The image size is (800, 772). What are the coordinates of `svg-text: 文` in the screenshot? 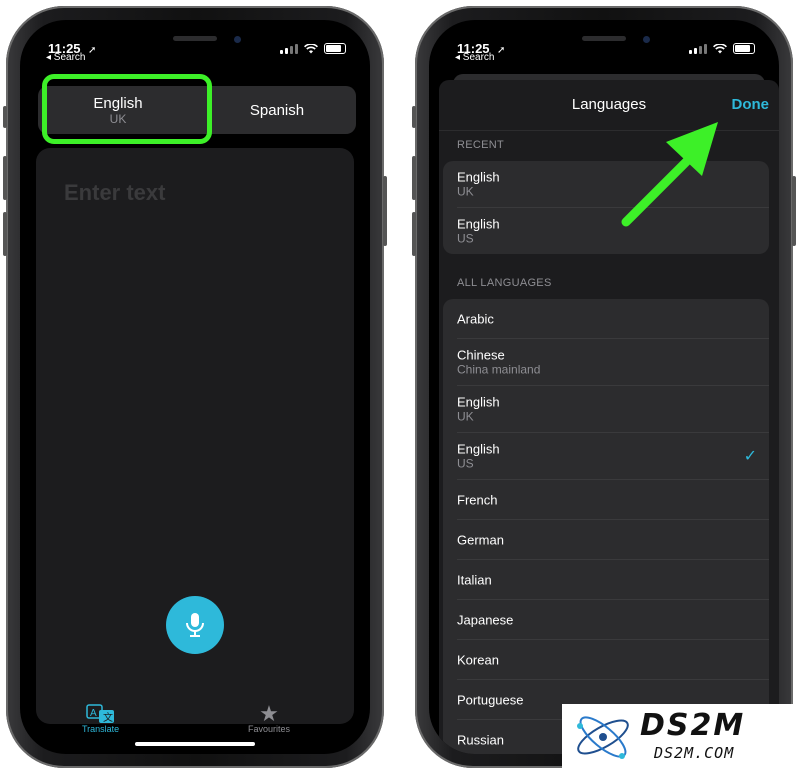 It's located at (108, 717).